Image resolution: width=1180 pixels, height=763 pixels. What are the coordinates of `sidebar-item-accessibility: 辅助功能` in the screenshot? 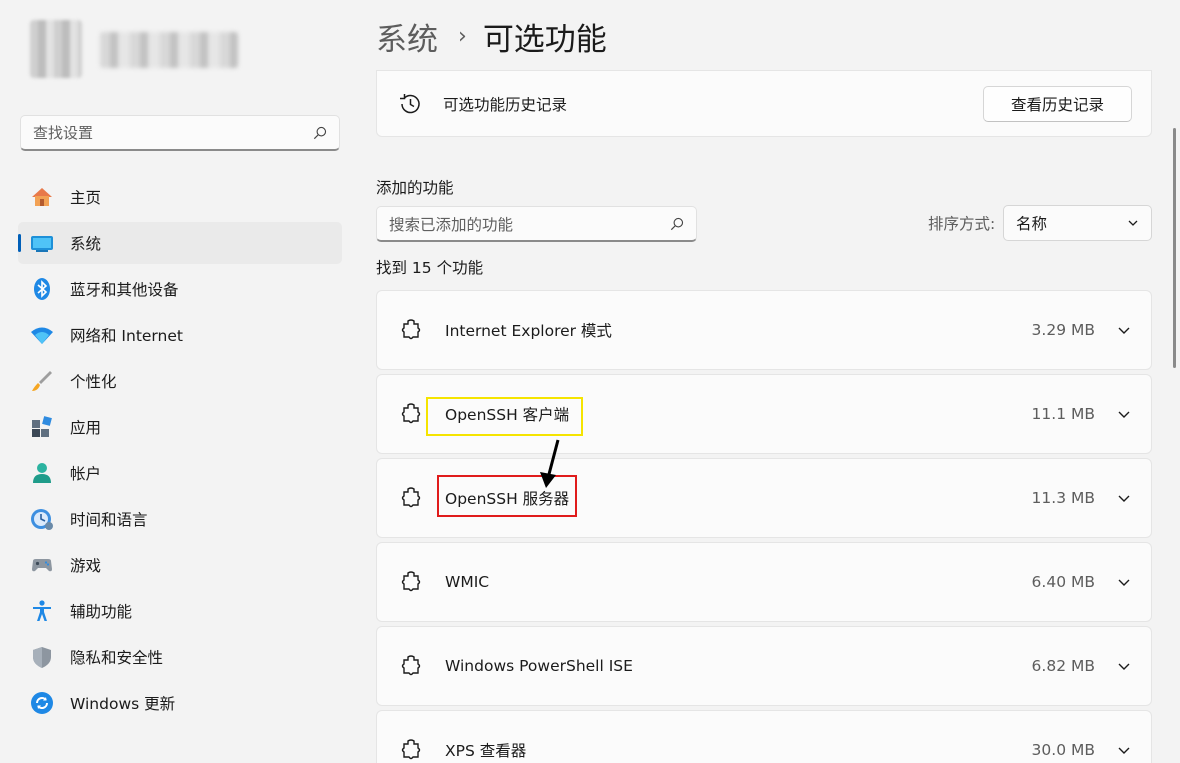 It's located at (180, 611).